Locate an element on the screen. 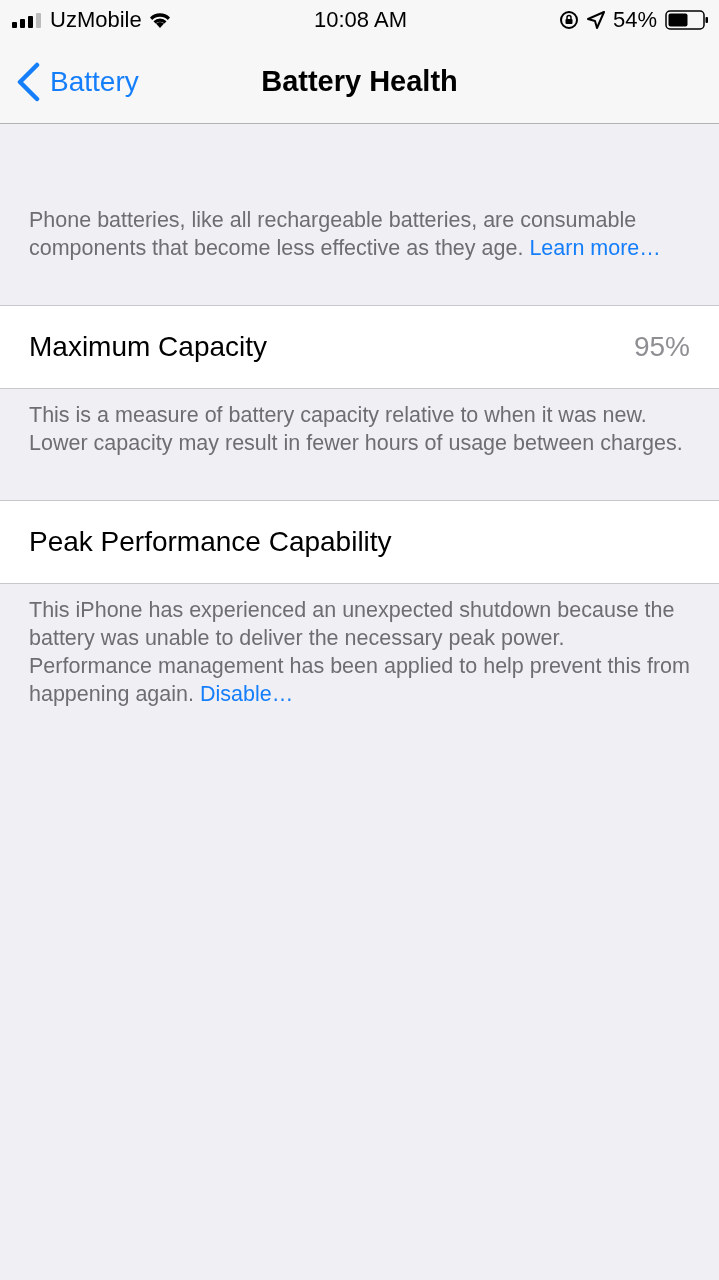 This screenshot has height=1280, width=719. row-value: 95% is located at coordinates (661, 347).